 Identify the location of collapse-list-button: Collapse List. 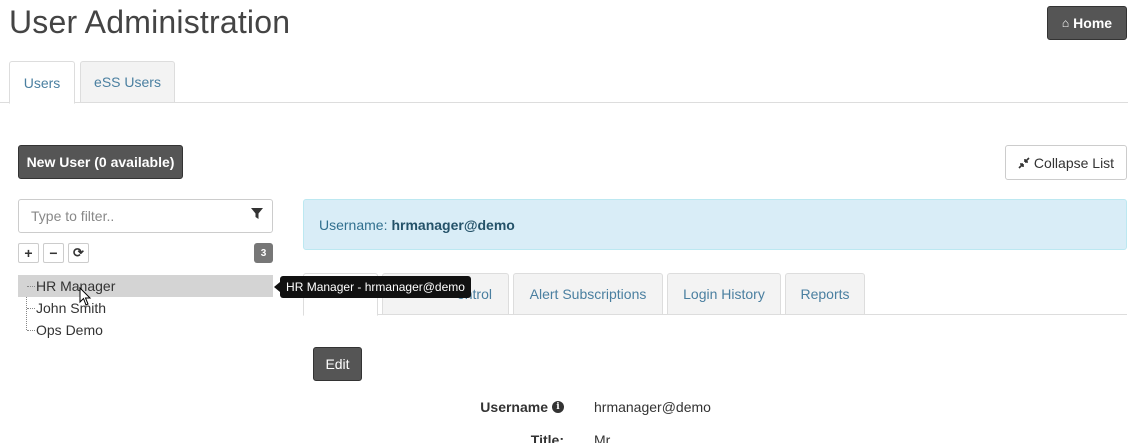
(1066, 162).